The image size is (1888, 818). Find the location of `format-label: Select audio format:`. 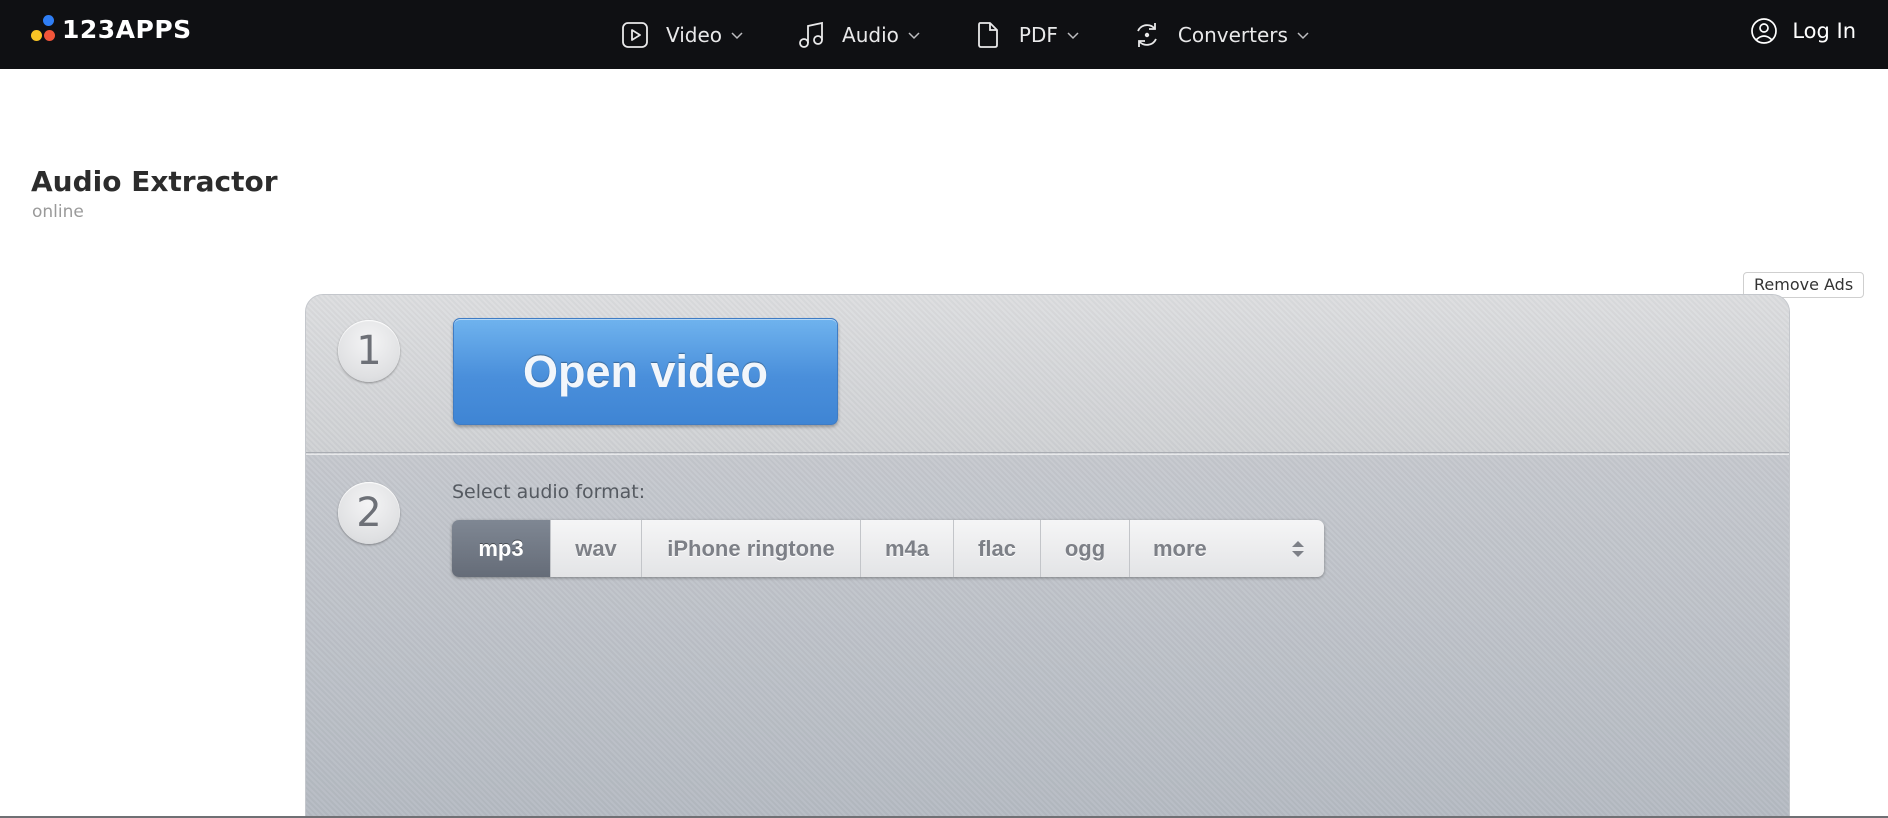

format-label: Select audio format: is located at coordinates (549, 492).